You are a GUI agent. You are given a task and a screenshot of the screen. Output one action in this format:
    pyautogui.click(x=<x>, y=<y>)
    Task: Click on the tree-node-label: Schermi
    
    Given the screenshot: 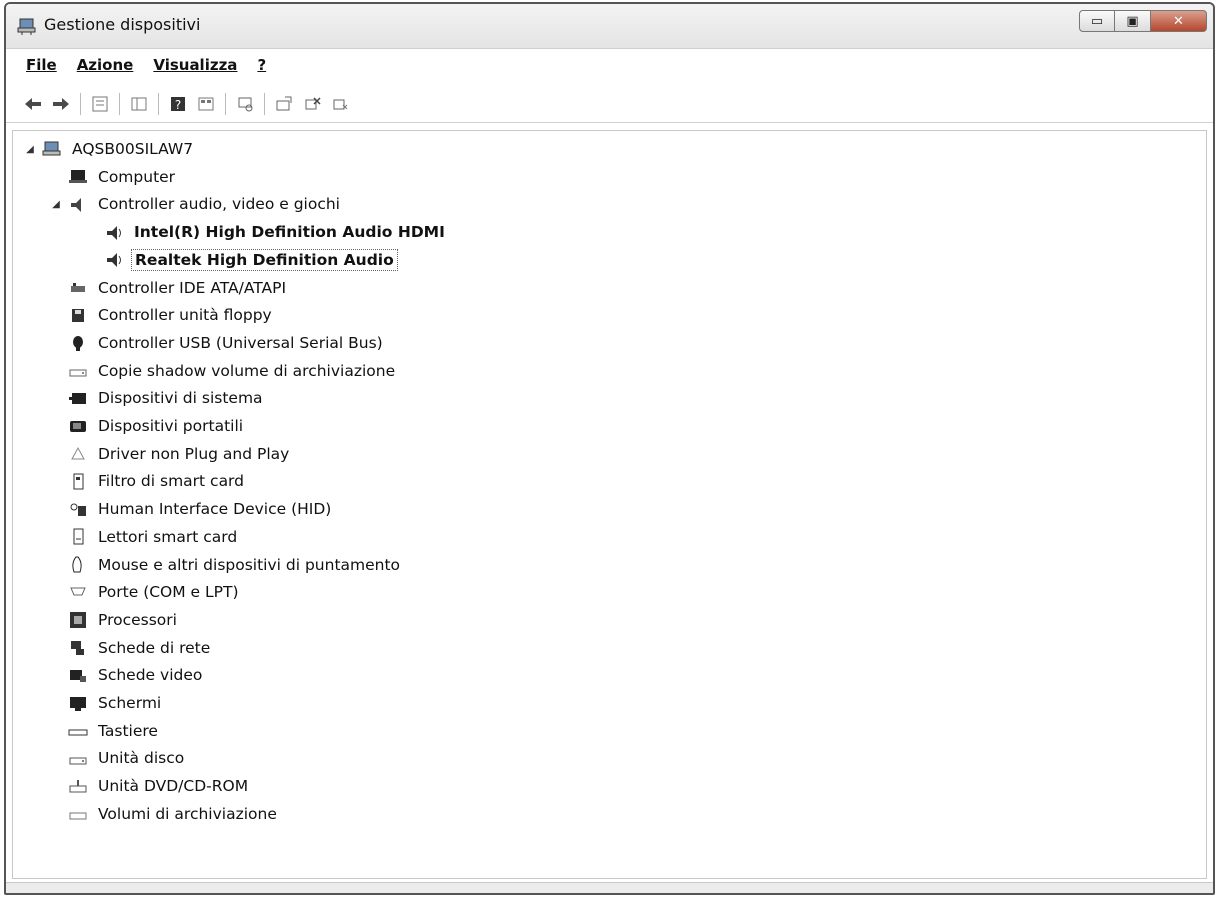 What is the action you would take?
    pyautogui.click(x=130, y=703)
    